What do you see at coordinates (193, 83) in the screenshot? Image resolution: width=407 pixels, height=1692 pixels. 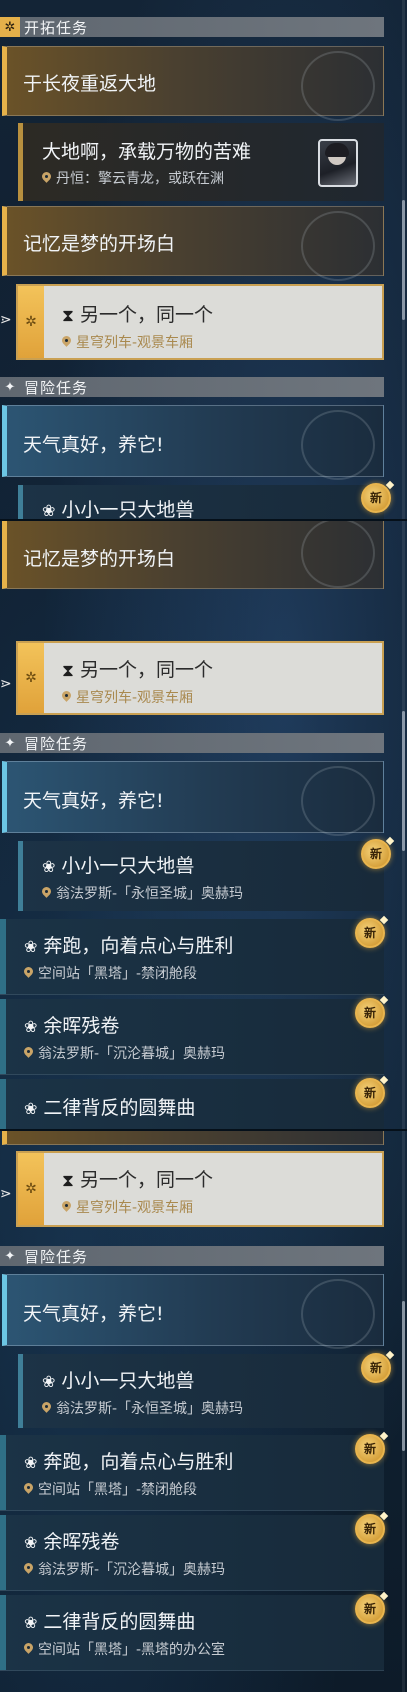 I see `quest-chapter: 于长夜重返大地` at bounding box center [193, 83].